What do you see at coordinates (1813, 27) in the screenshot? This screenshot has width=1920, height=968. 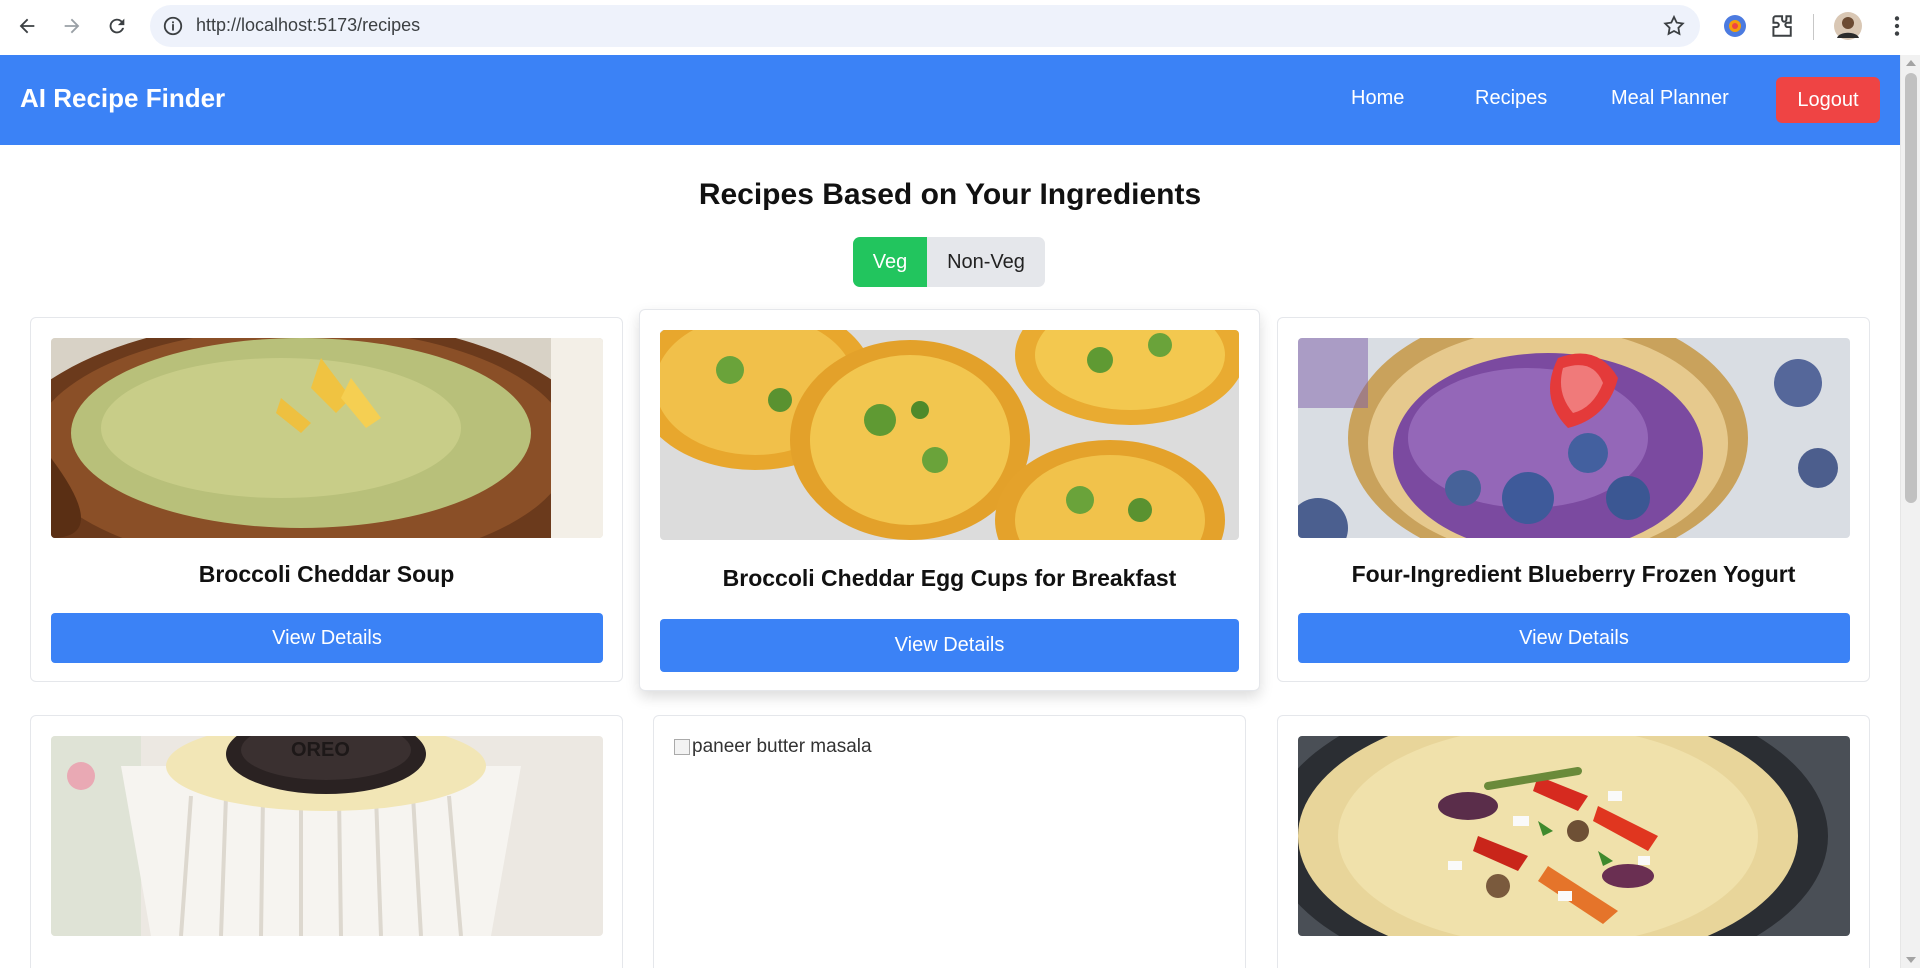 I see `toolbar-divider` at bounding box center [1813, 27].